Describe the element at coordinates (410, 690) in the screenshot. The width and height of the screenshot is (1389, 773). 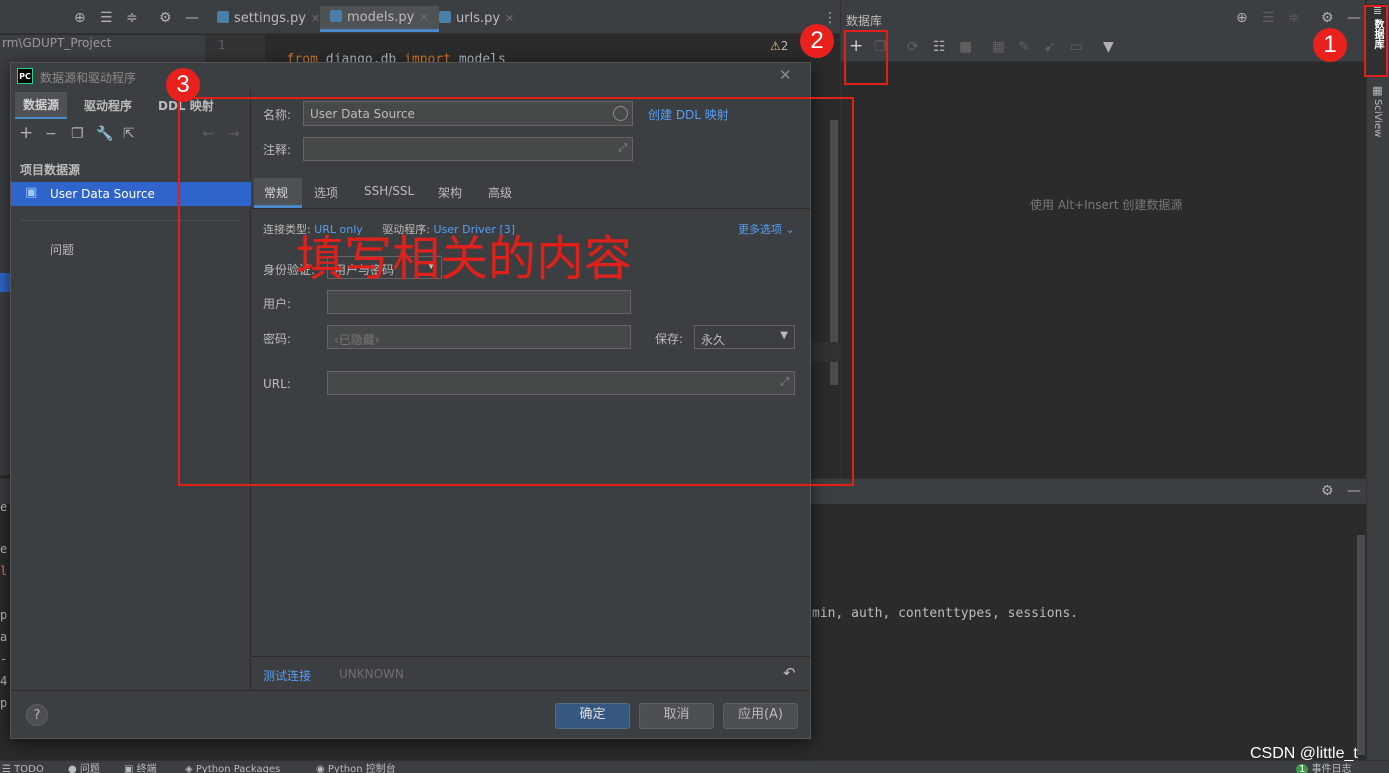
I see `dialog-footer-divider` at that location.